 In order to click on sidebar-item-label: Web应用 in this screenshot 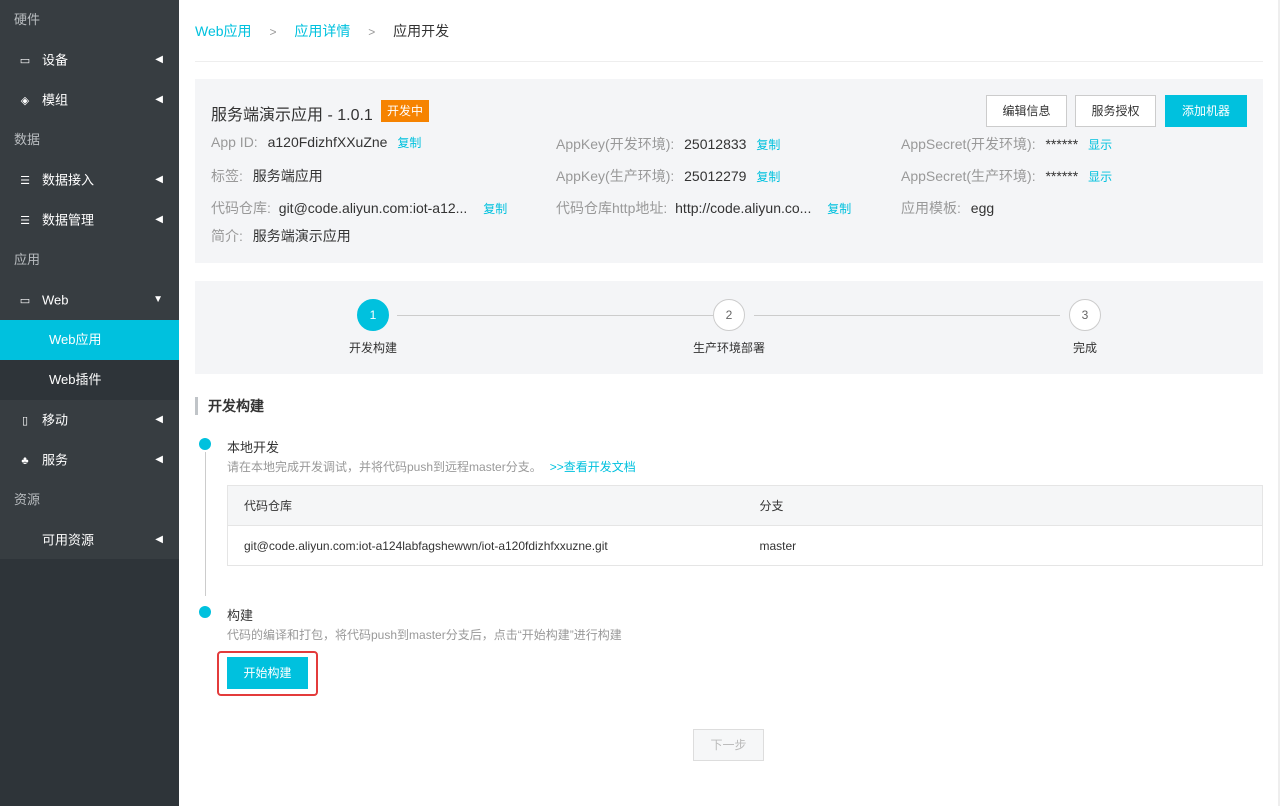, I will do `click(75, 339)`.